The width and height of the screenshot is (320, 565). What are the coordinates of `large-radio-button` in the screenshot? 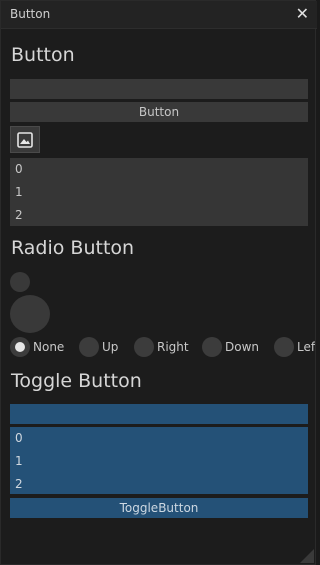 It's located at (30, 314).